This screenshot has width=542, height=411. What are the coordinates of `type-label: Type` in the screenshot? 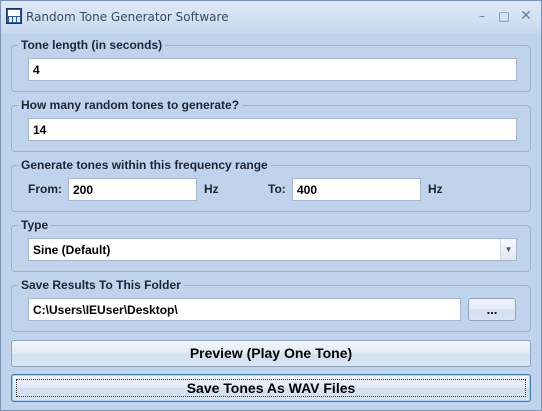 It's located at (35, 225).